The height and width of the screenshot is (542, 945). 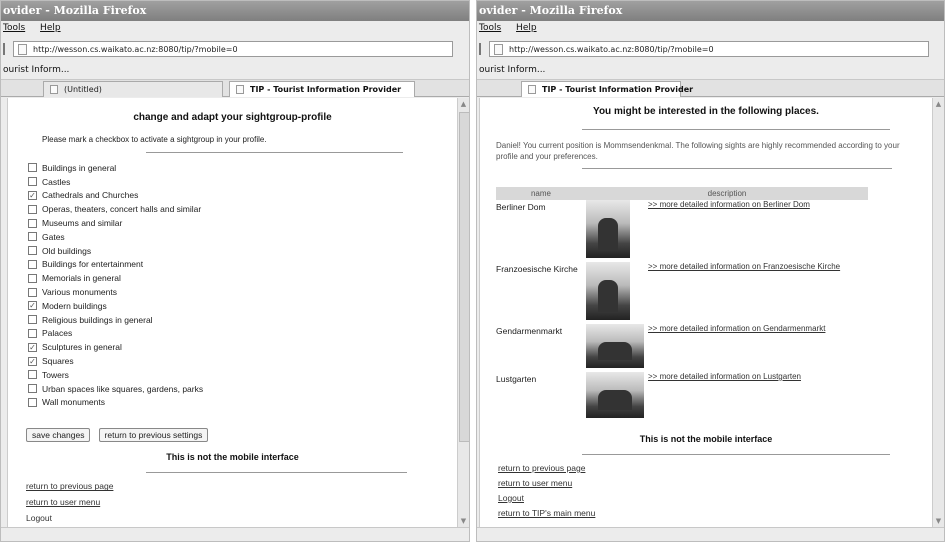 I want to click on window-title: ovider - Mozilla Firefox, so click(x=710, y=11).